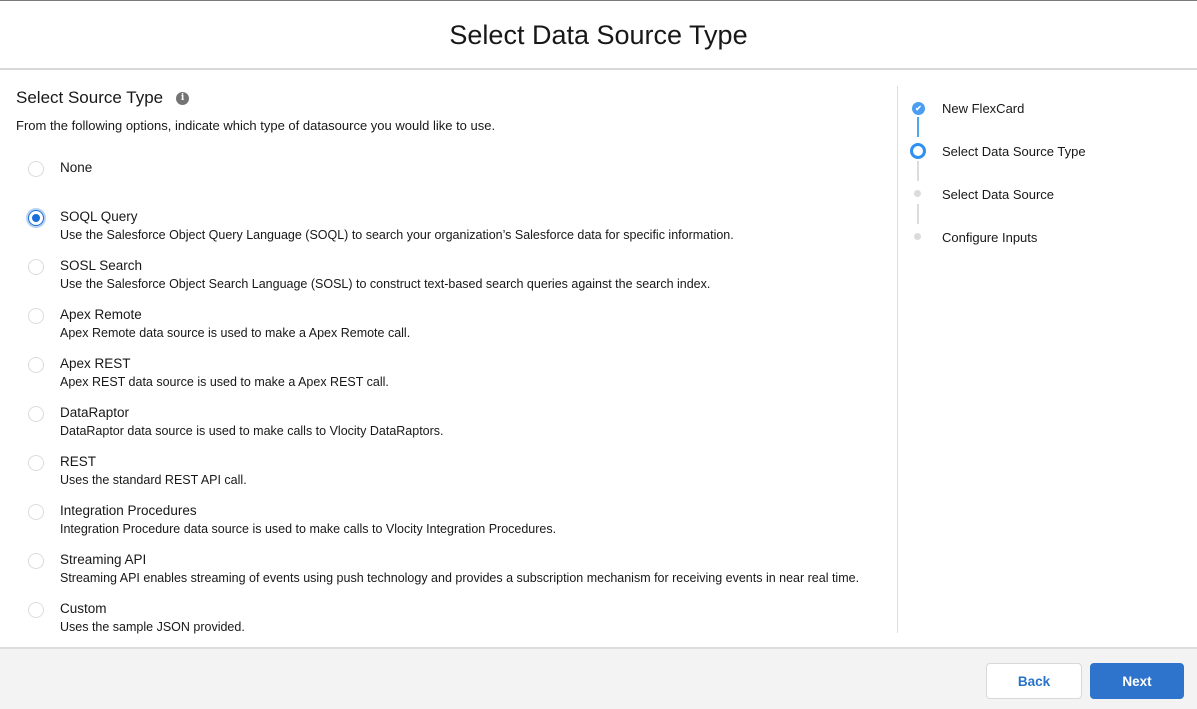  What do you see at coordinates (456, 477) in the screenshot?
I see `option-rest: REST Uses the standard REST API call.` at bounding box center [456, 477].